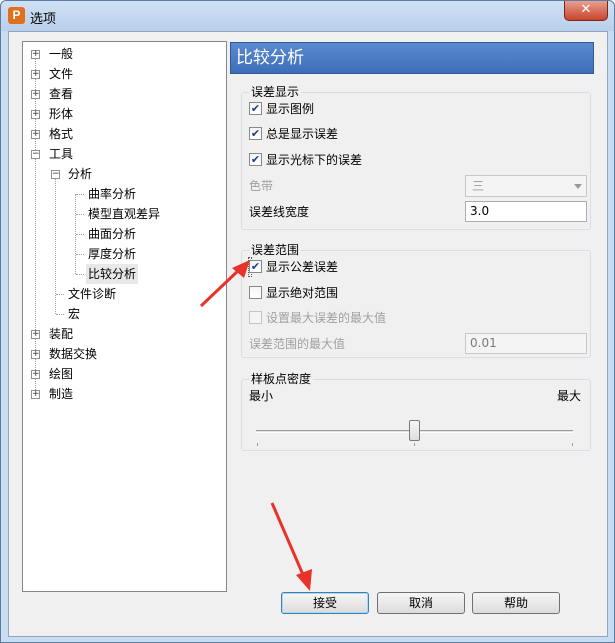  I want to click on tree-item-macro: 宏, so click(124, 314).